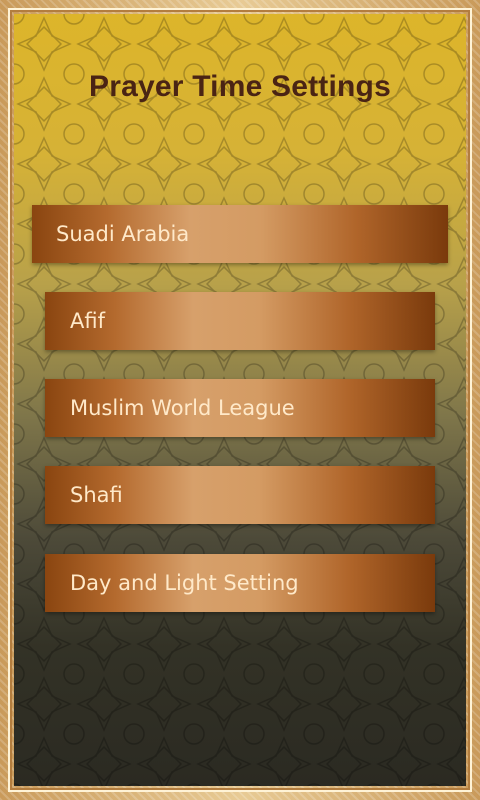 This screenshot has width=480, height=800. What do you see at coordinates (240, 321) in the screenshot?
I see `menu-item-afif: Afif` at bounding box center [240, 321].